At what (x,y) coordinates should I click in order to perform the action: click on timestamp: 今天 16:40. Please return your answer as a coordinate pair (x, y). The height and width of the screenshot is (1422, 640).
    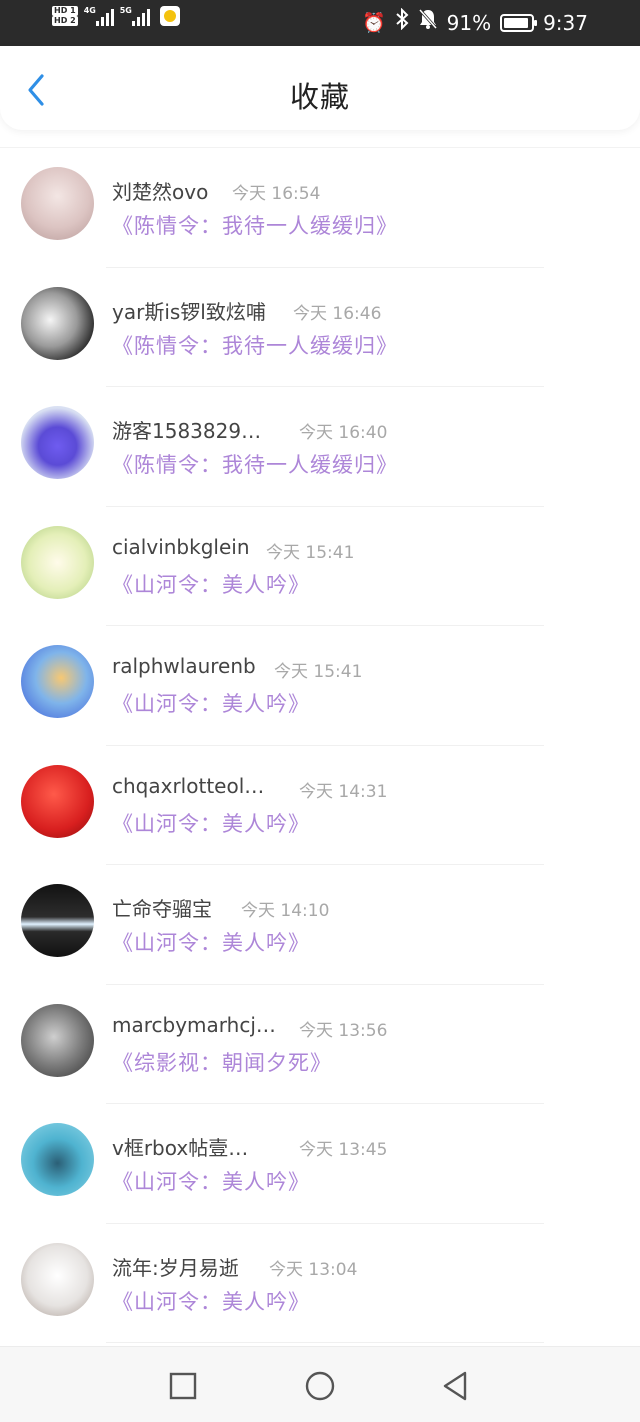
    Looking at the image, I should click on (343, 433).